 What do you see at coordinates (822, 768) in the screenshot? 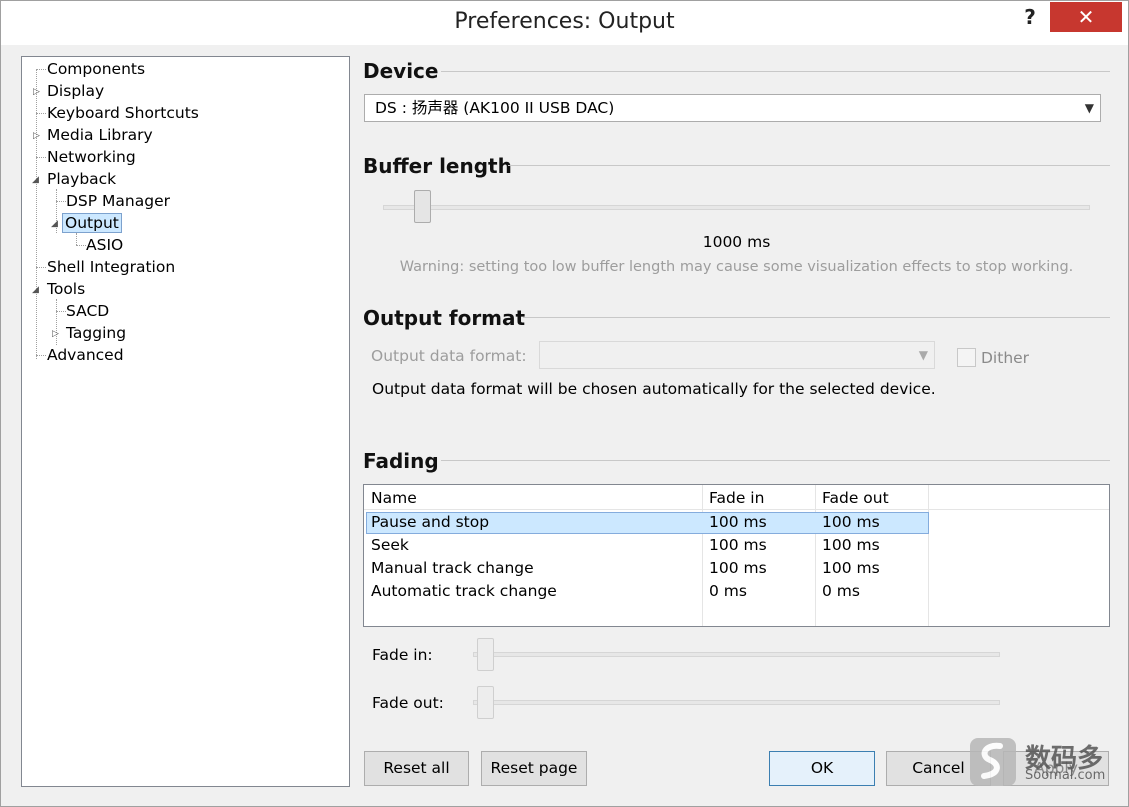
I see `ok-button: OK` at bounding box center [822, 768].